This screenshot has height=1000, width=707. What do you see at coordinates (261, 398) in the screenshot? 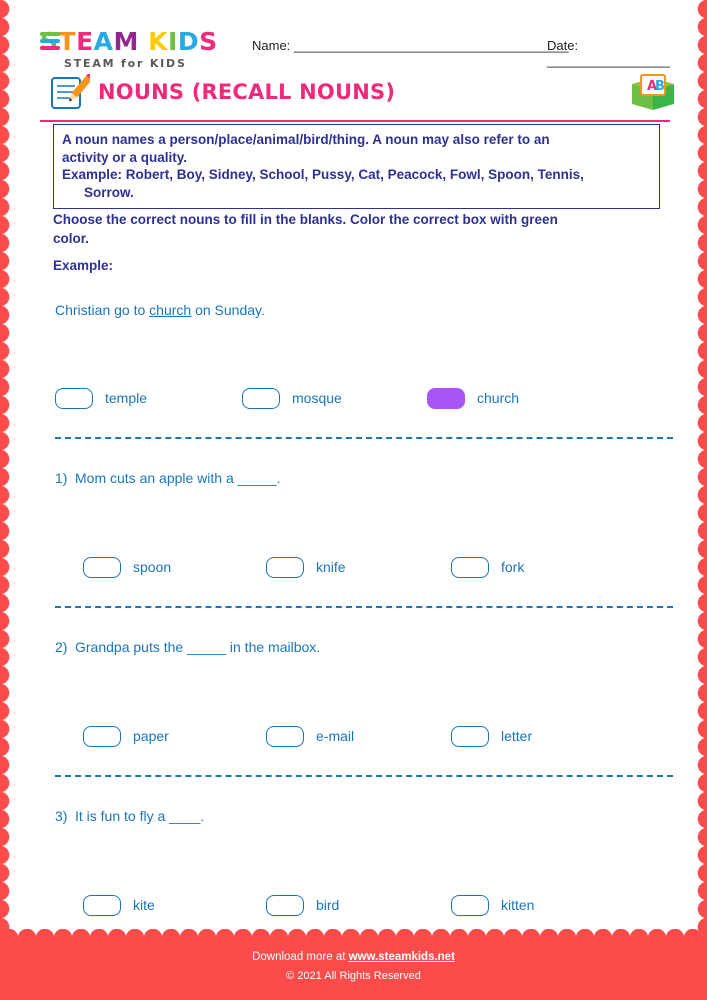
I see `example-option-1-box` at bounding box center [261, 398].